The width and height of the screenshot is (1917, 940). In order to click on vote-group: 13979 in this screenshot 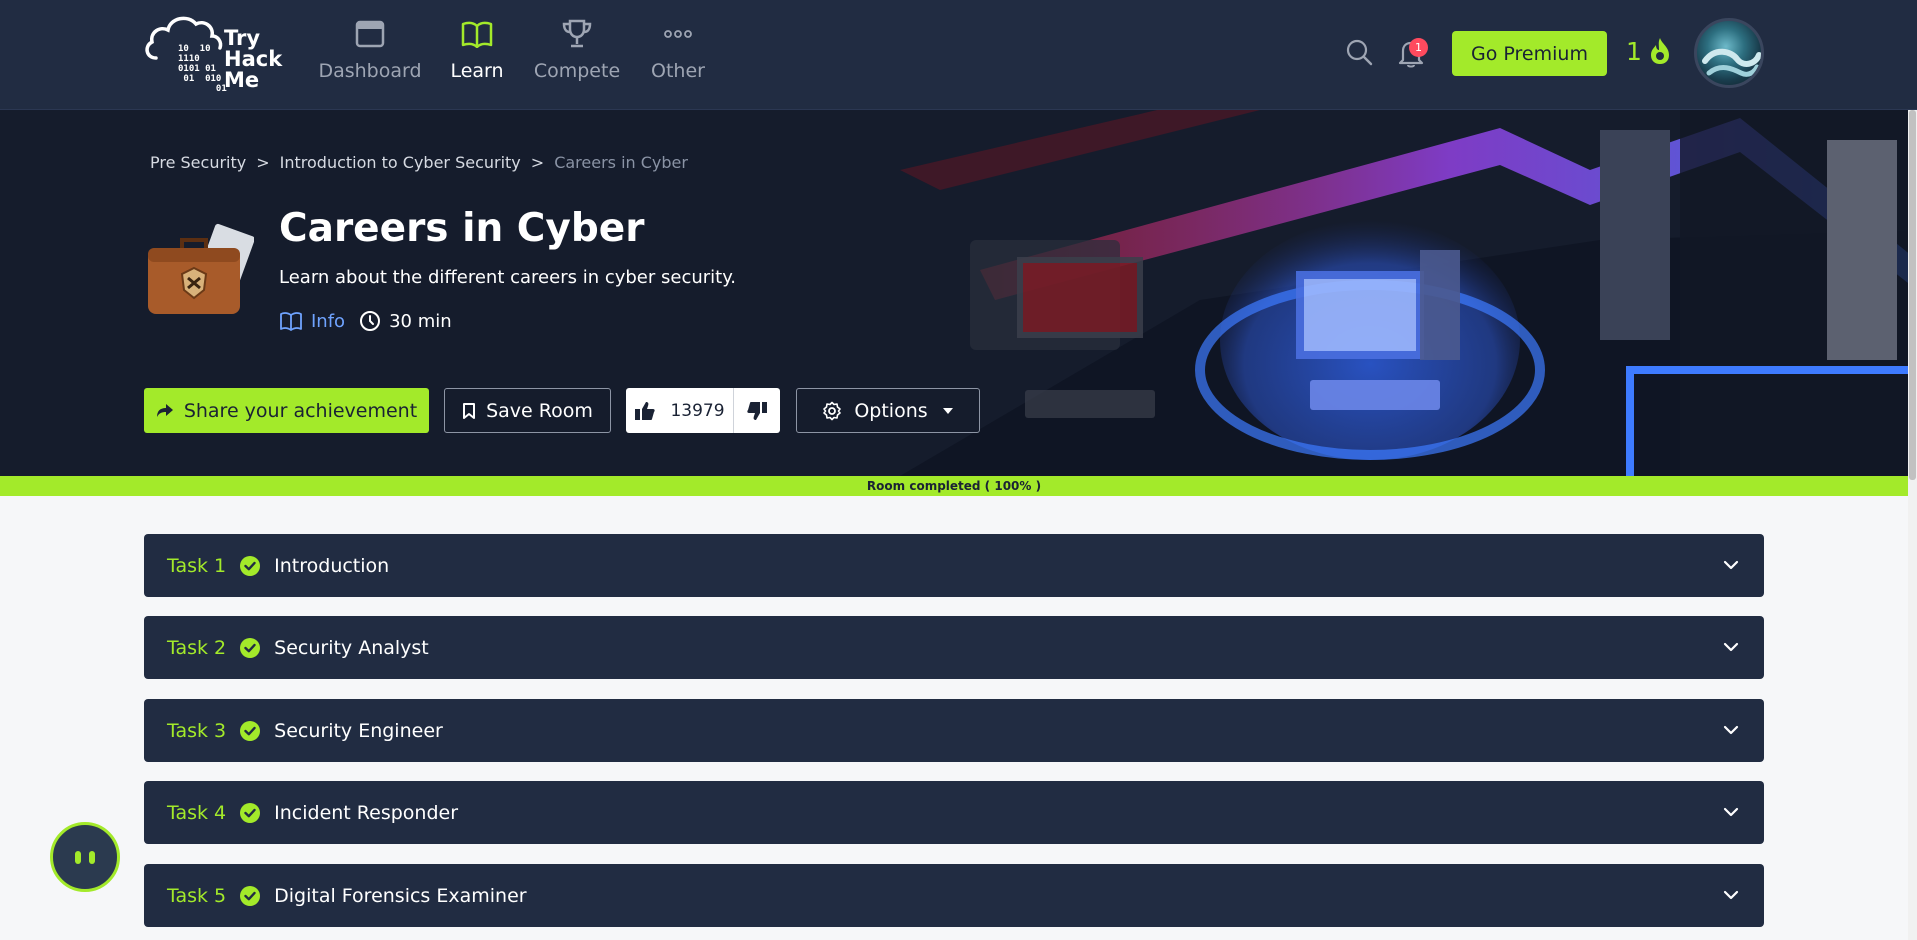, I will do `click(703, 410)`.